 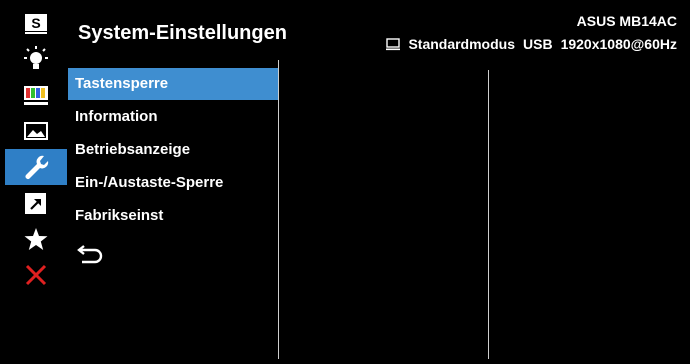 What do you see at coordinates (462, 44) in the screenshot?
I see `mode-label: Standardmodus` at bounding box center [462, 44].